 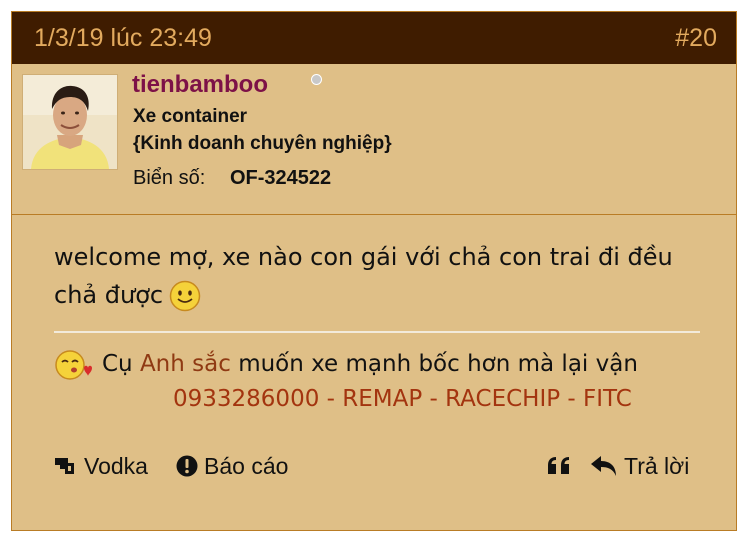 I want to click on reply-label: Trả lời, so click(x=657, y=465).